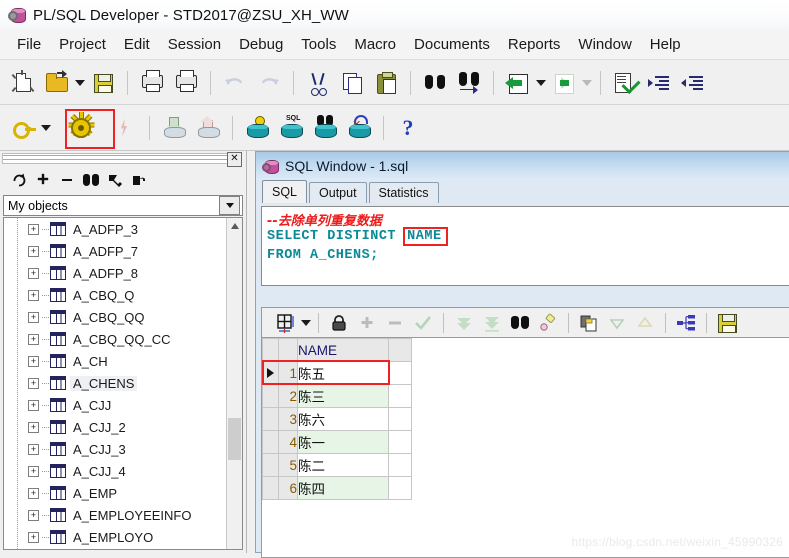 This screenshot has height=558, width=789. Describe the element at coordinates (152, 83) in the screenshot. I see `print-icon` at that location.